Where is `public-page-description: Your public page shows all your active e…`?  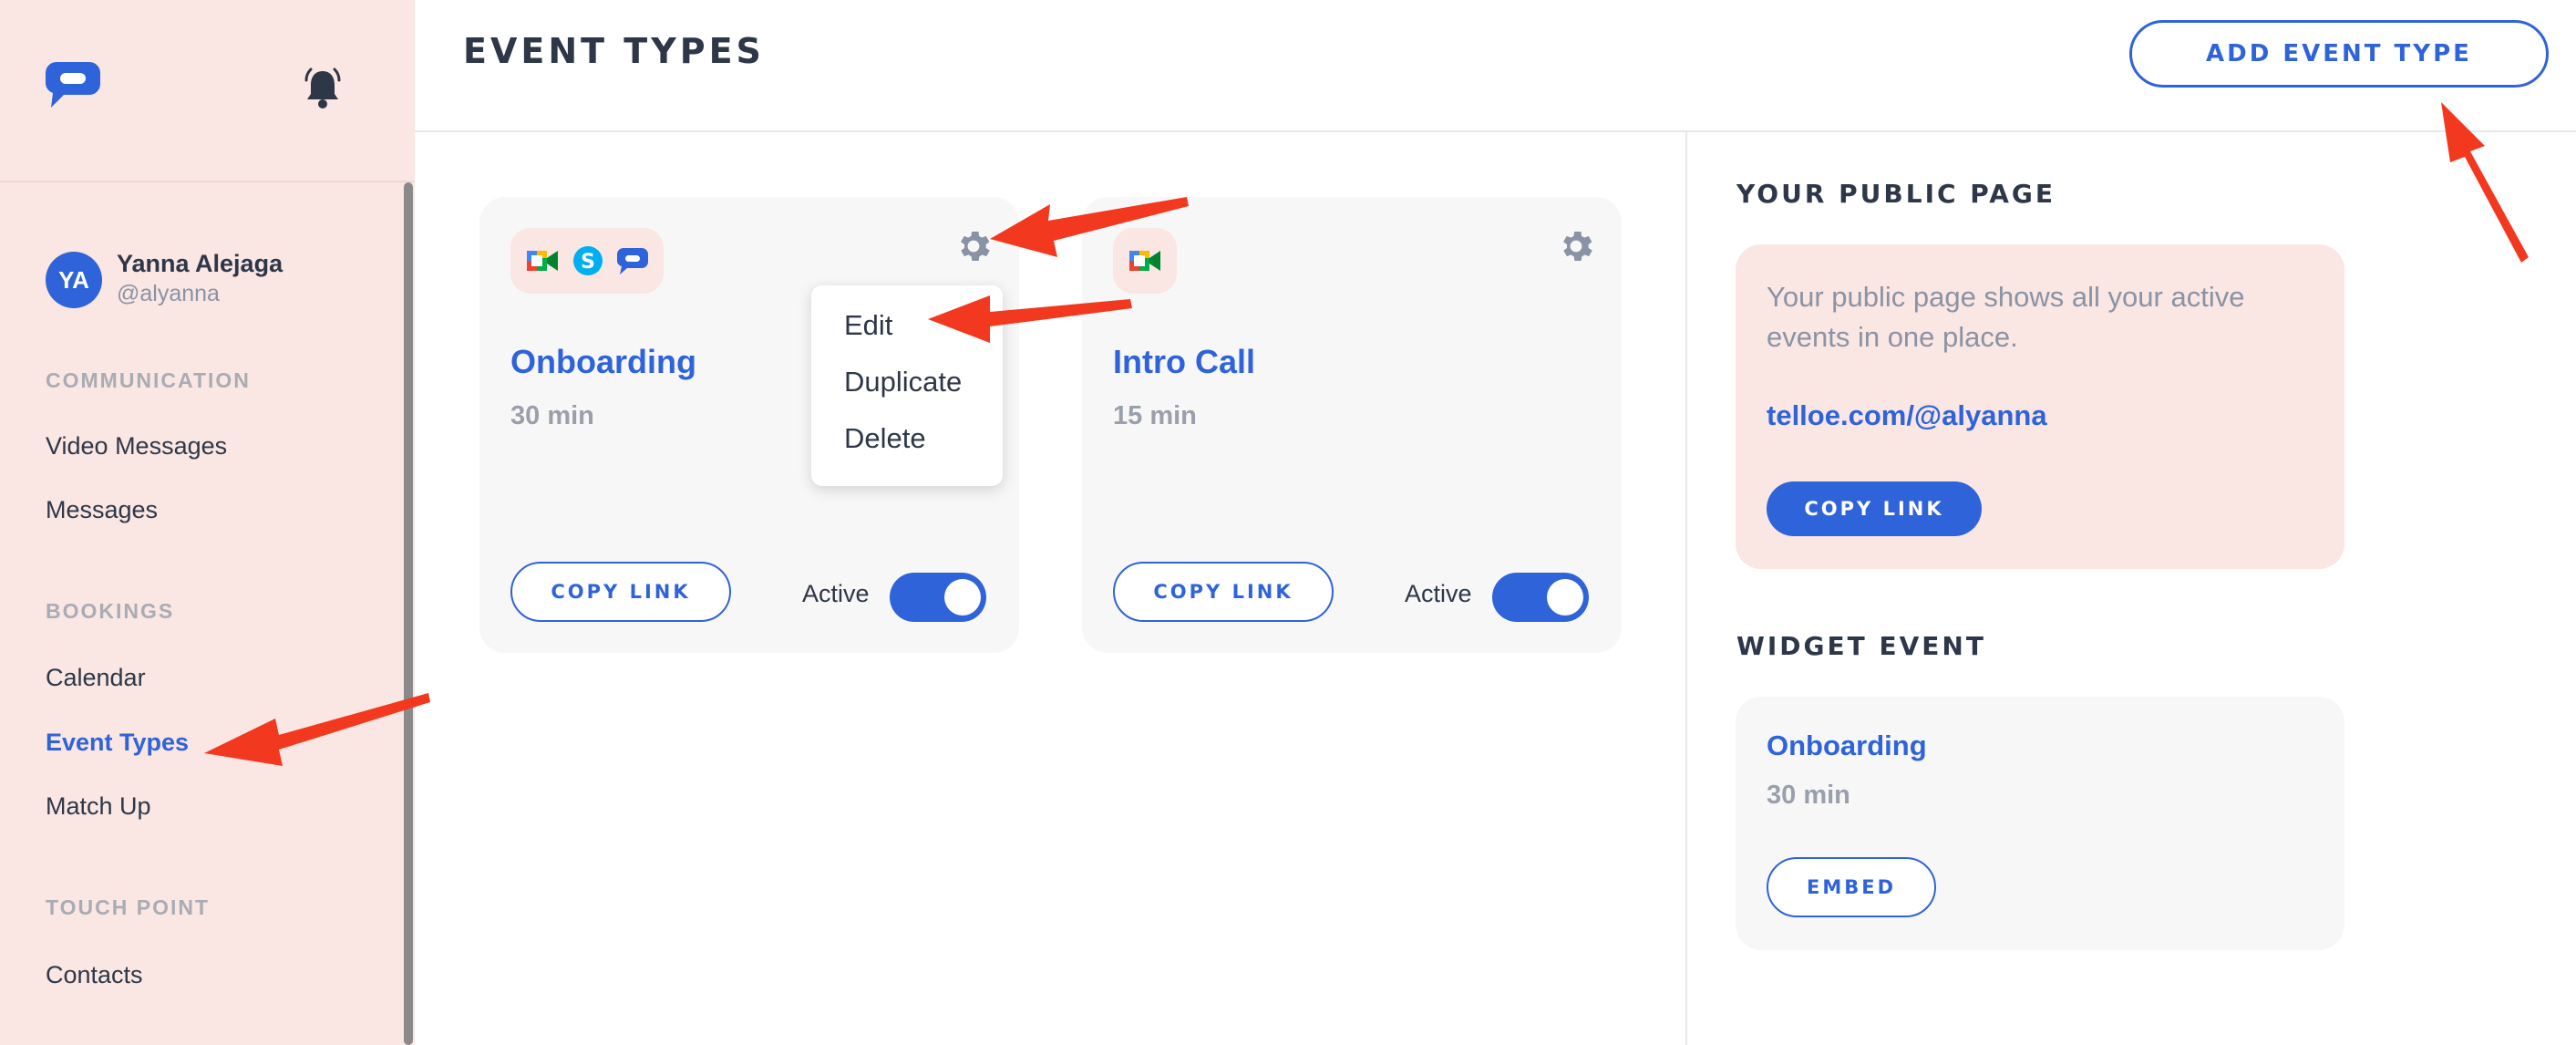 public-page-description: Your public page shows all your active e… is located at coordinates (2006, 317).